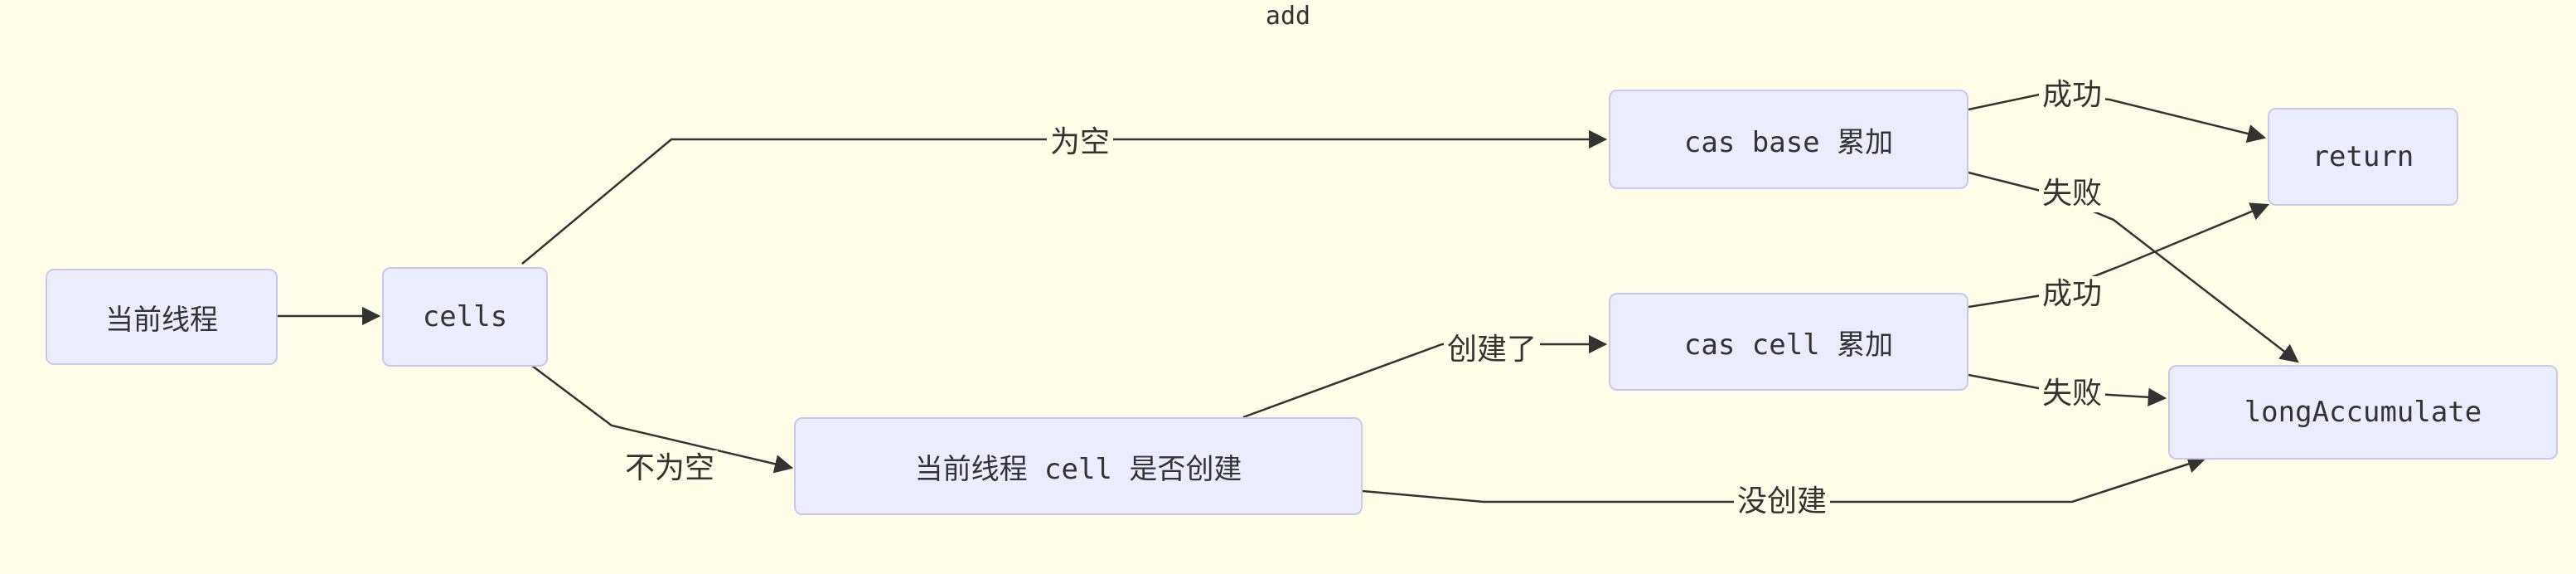 Image resolution: width=2576 pixels, height=574 pixels. What do you see at coordinates (162, 317) in the screenshot?
I see `node-current-thread: 当前线程` at bounding box center [162, 317].